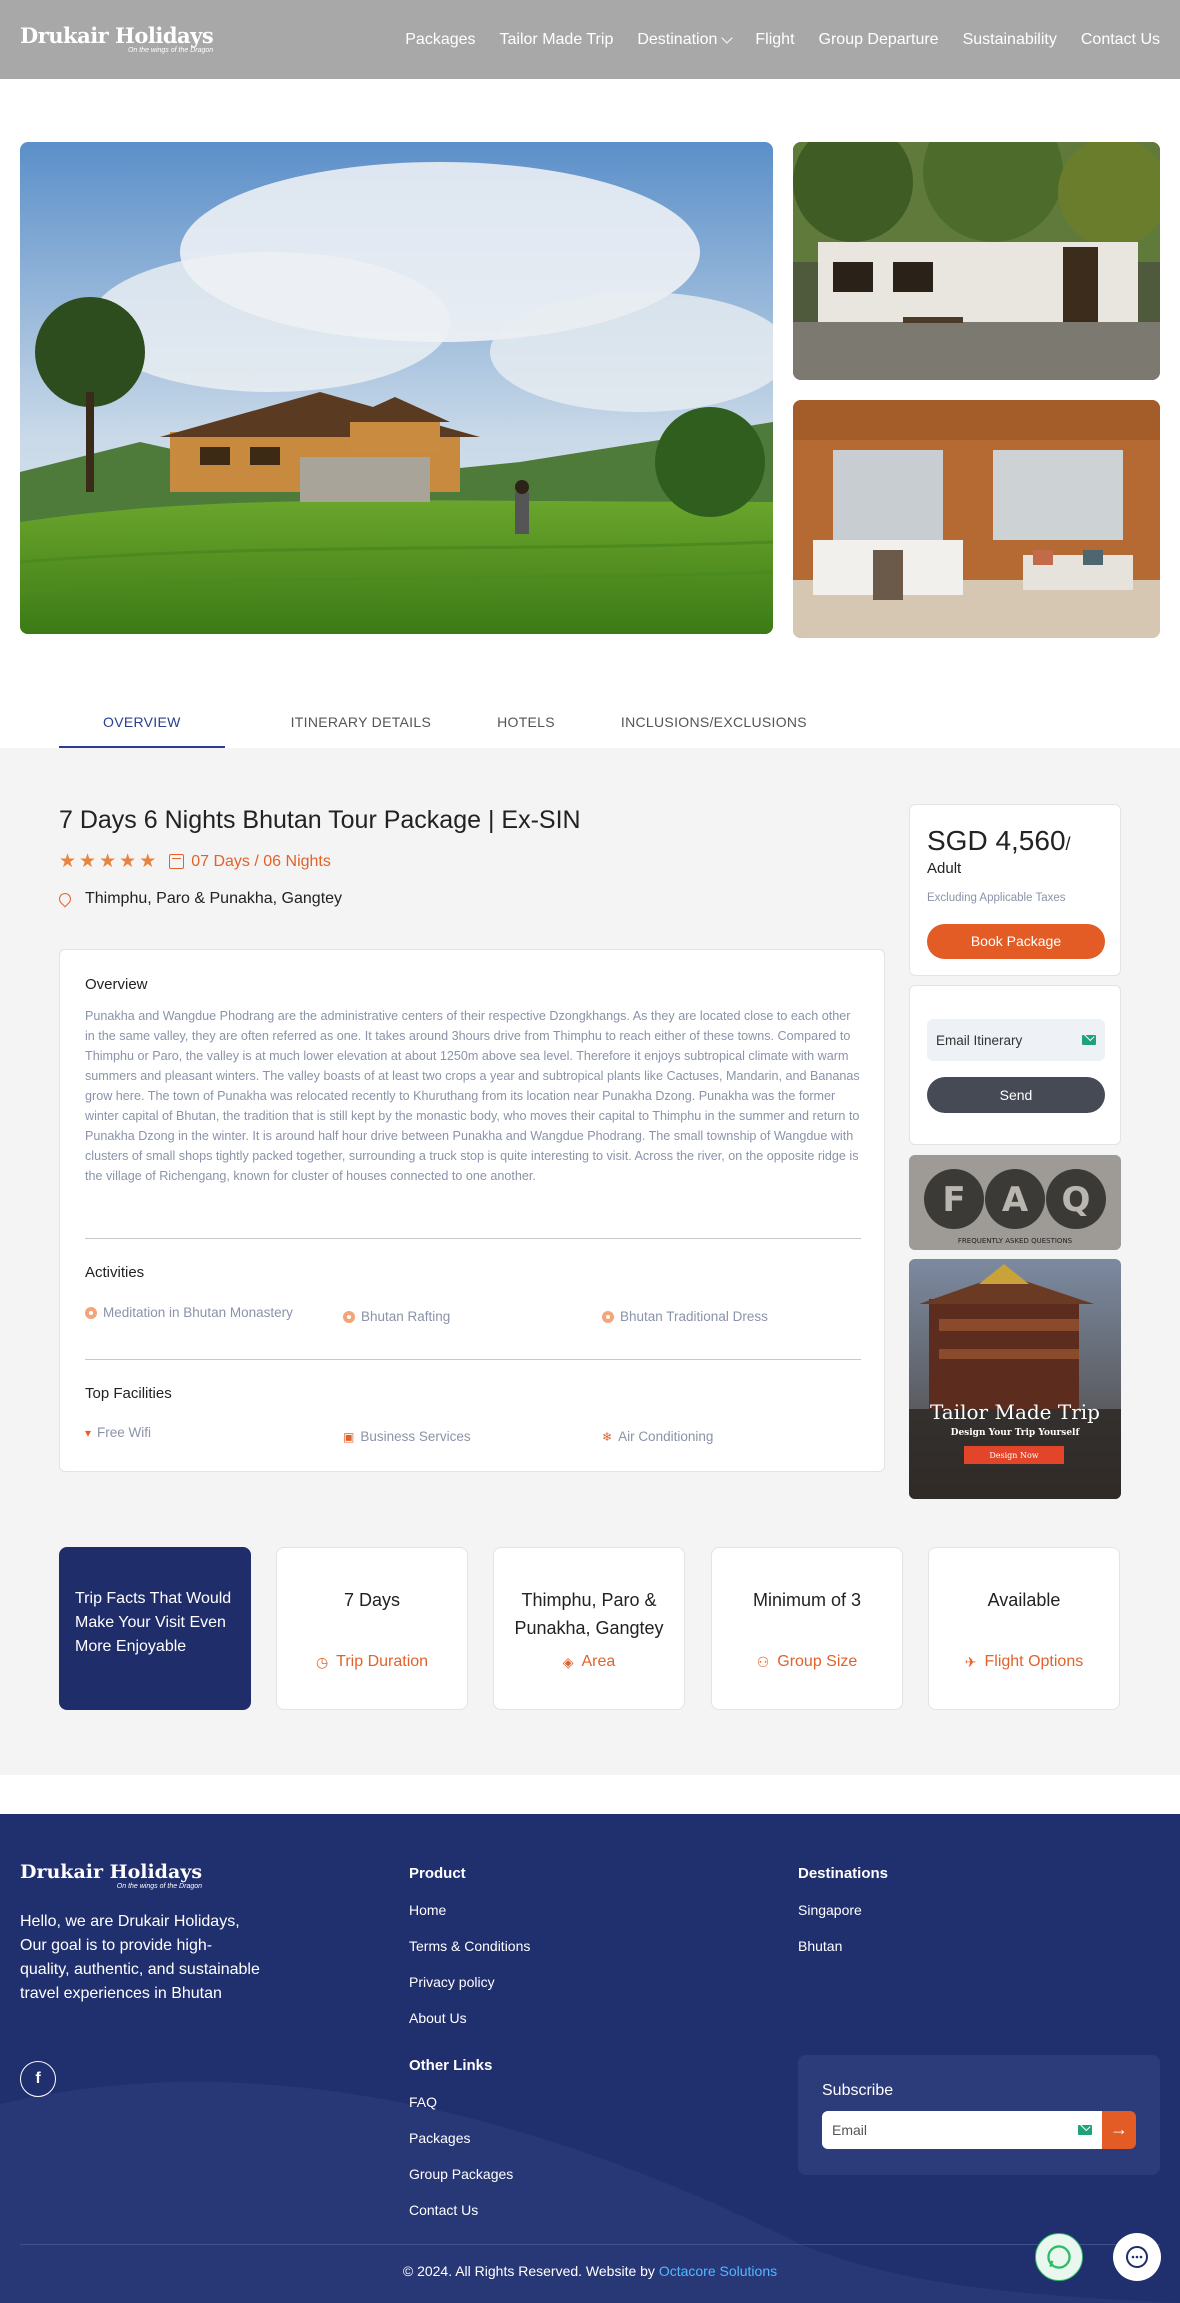 The height and width of the screenshot is (2303, 1180). I want to click on footer-link-bhutan: Bhutan, so click(820, 1946).